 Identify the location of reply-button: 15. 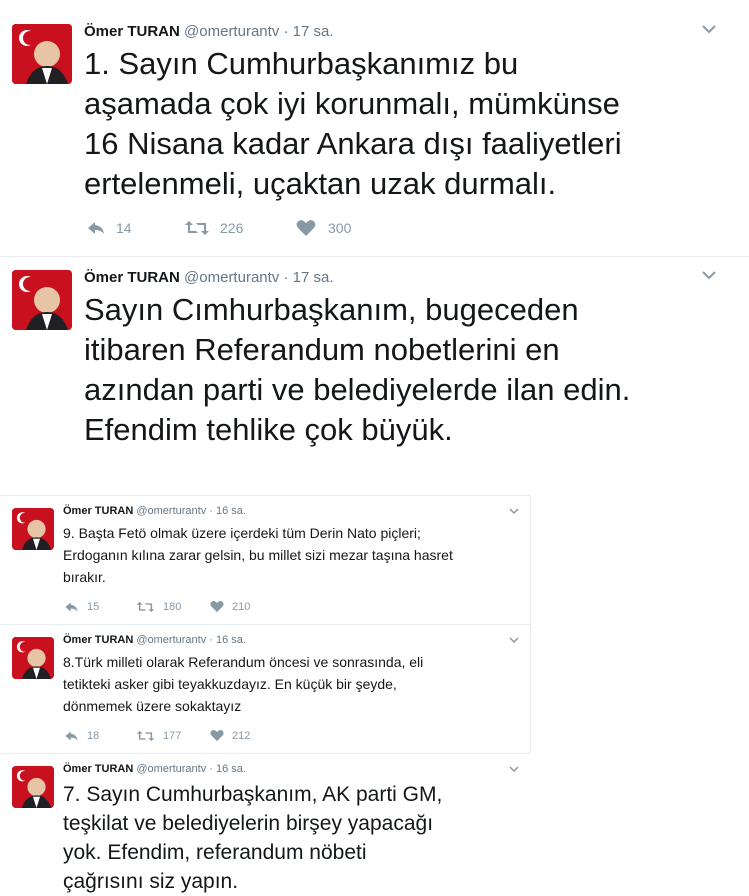
(100, 607).